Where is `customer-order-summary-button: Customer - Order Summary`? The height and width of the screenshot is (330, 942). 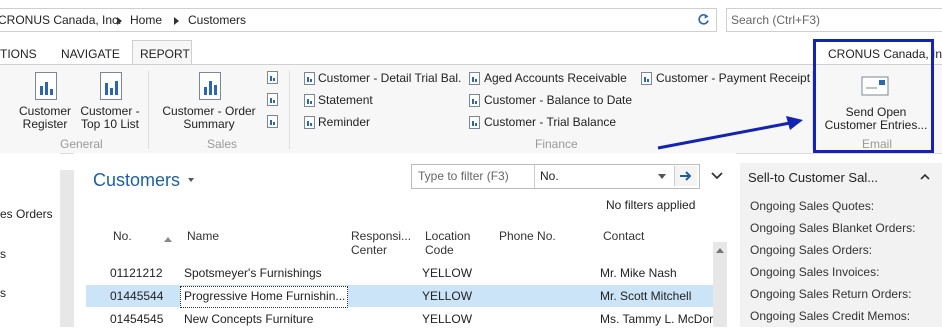 customer-order-summary-button: Customer - Order Summary is located at coordinates (209, 118).